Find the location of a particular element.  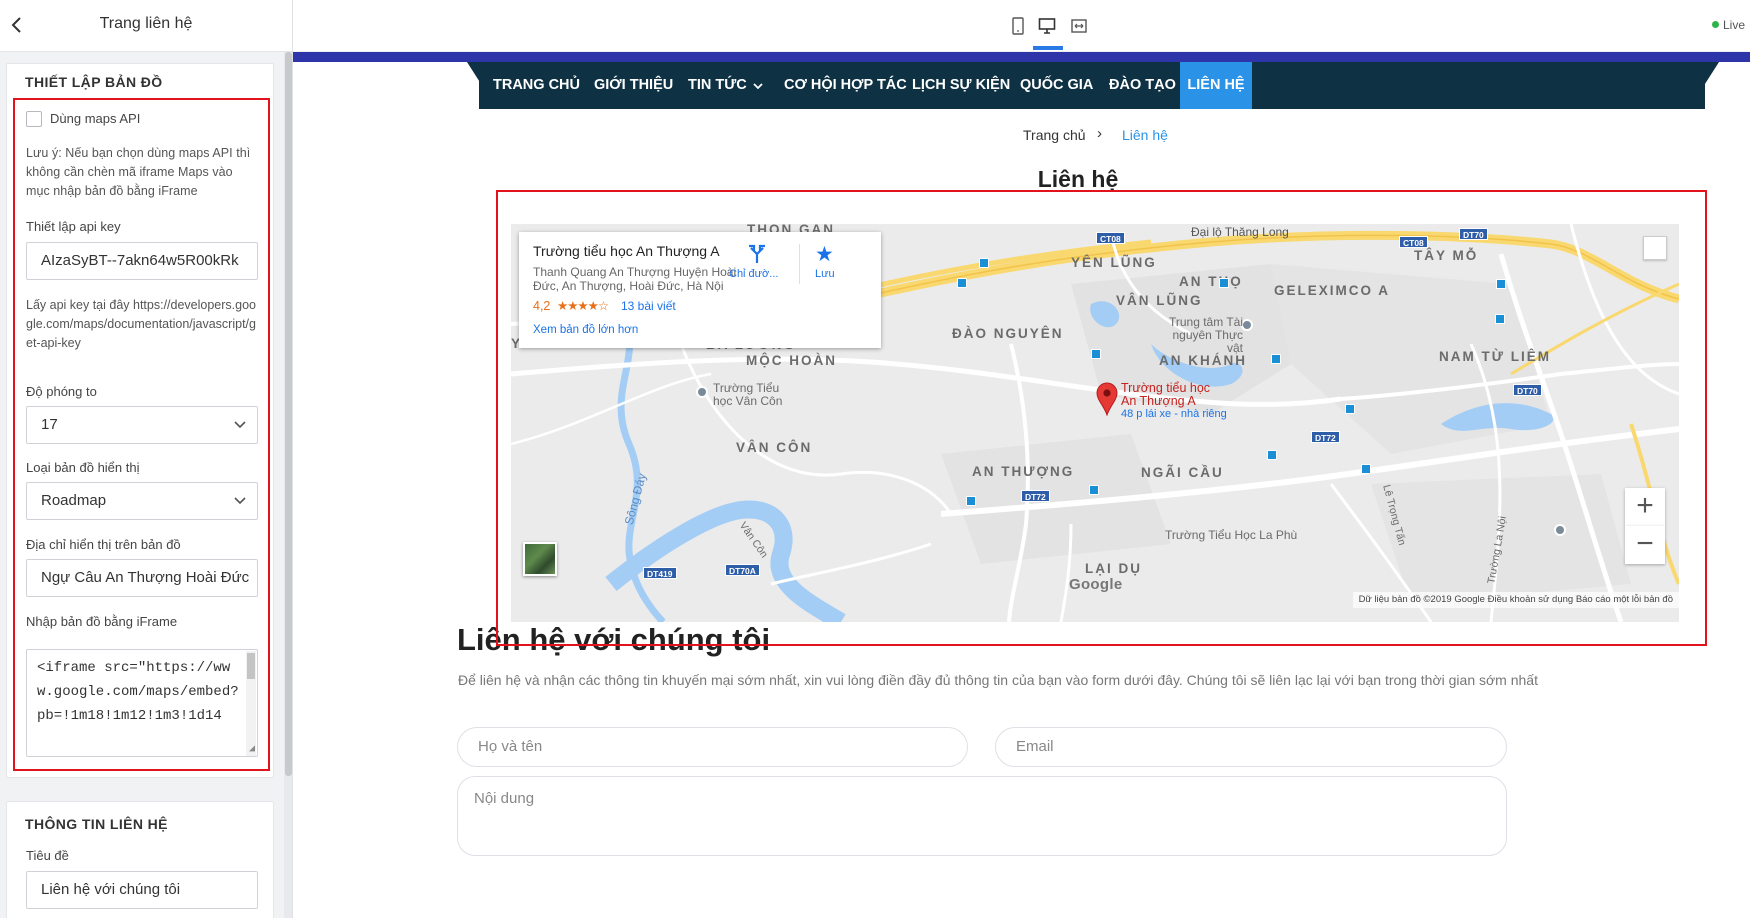

preview-toolbar: Live is located at coordinates (1021, 26).